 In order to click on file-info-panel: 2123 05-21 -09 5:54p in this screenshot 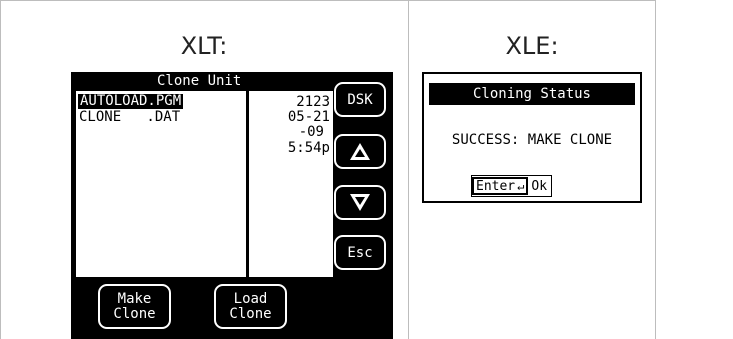, I will do `click(291, 184)`.